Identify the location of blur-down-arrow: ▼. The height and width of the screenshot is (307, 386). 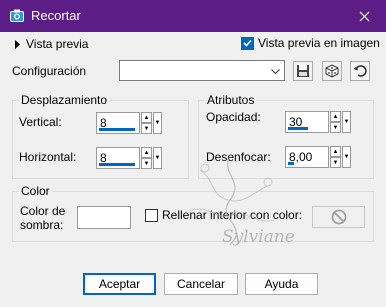
(335, 162).